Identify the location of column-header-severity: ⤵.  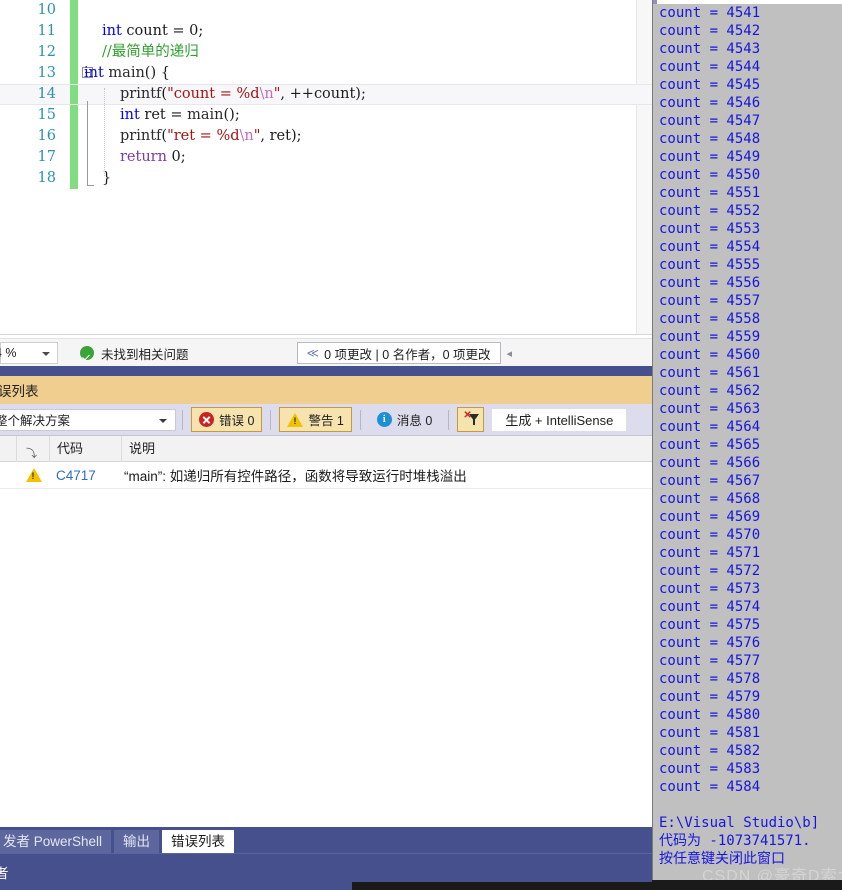
(33, 448).